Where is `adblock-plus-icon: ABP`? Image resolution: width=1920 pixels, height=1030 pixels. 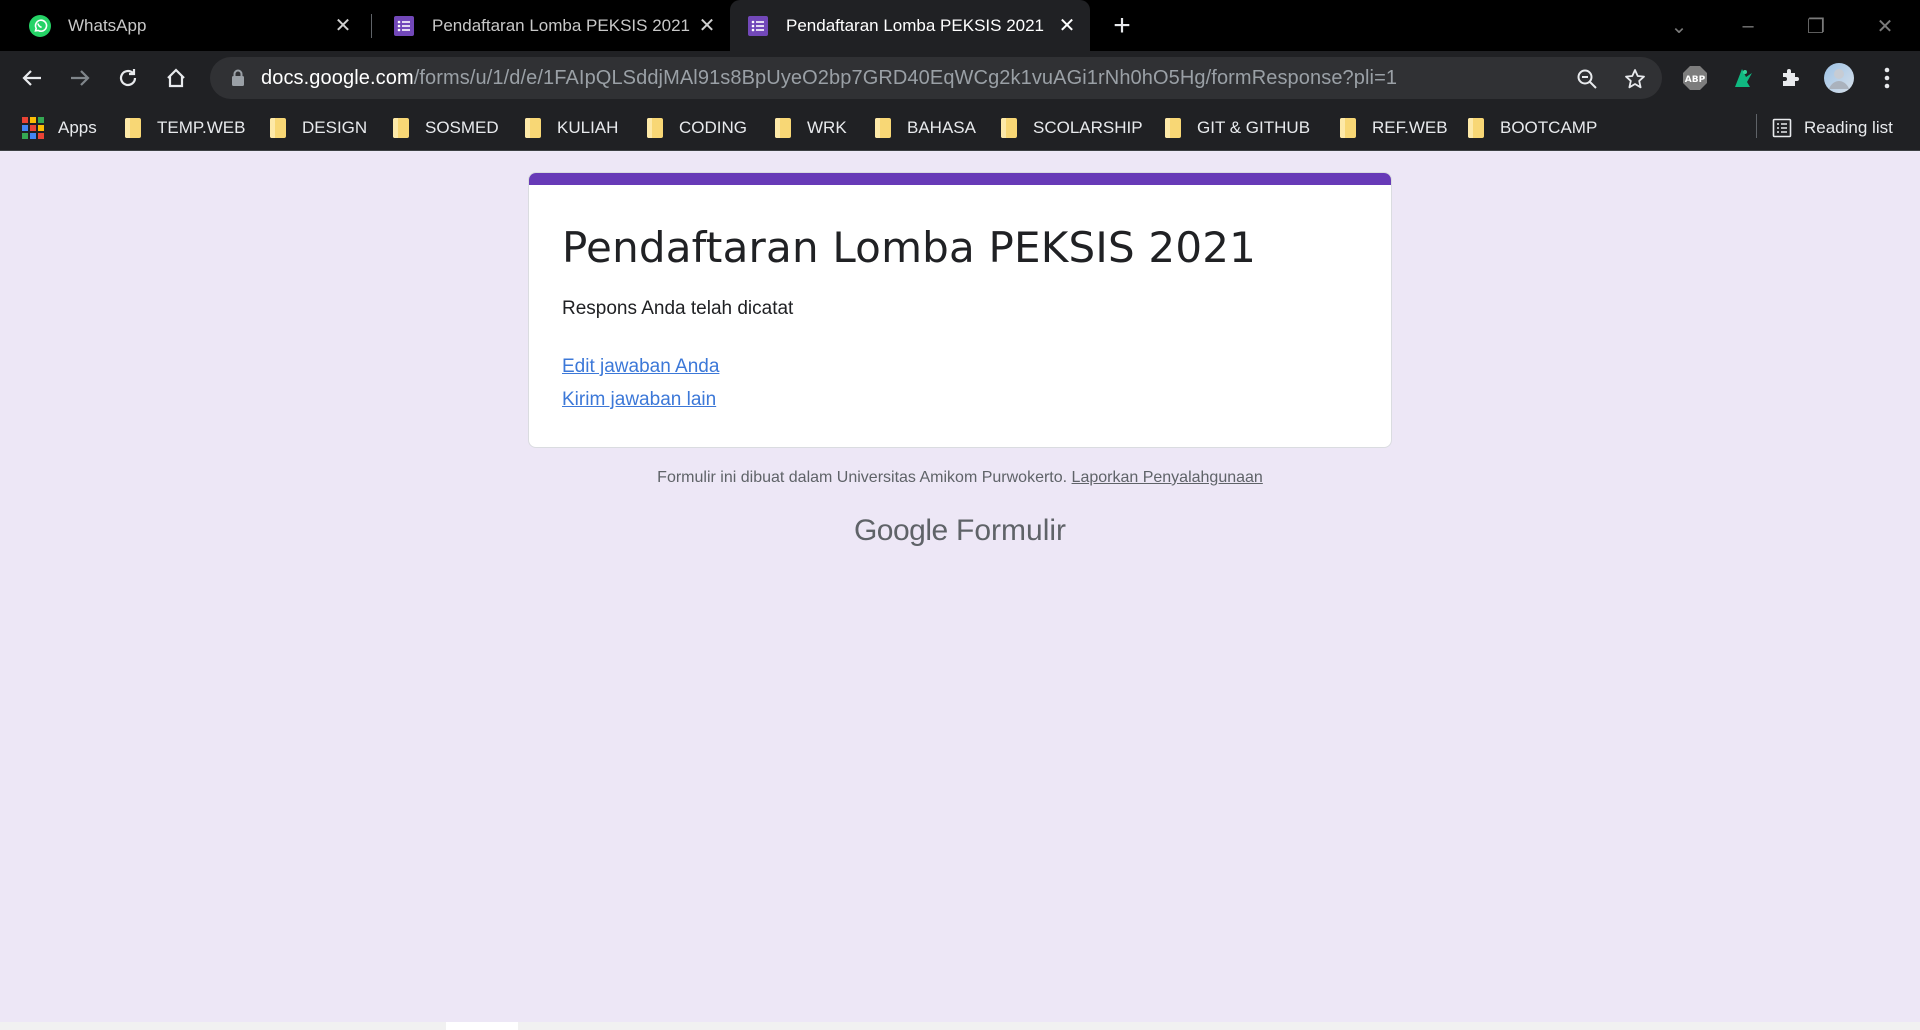 adblock-plus-icon: ABP is located at coordinates (1695, 78).